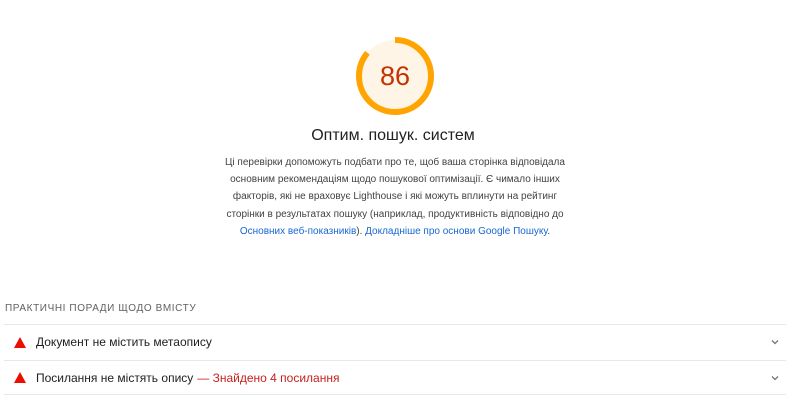  What do you see at coordinates (298, 231) in the screenshot?
I see `core-web-vitals-link: Основних веб-показників` at bounding box center [298, 231].